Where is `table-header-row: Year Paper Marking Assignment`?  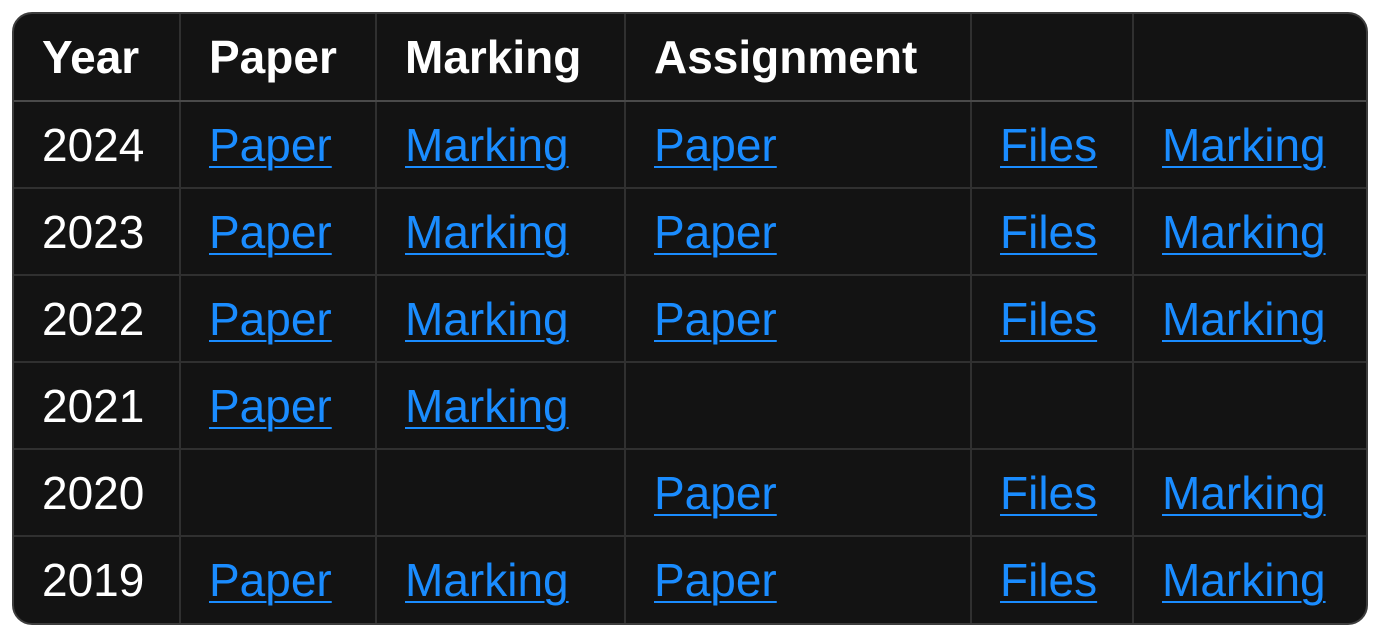
table-header-row: Year Paper Marking Assignment is located at coordinates (690, 58).